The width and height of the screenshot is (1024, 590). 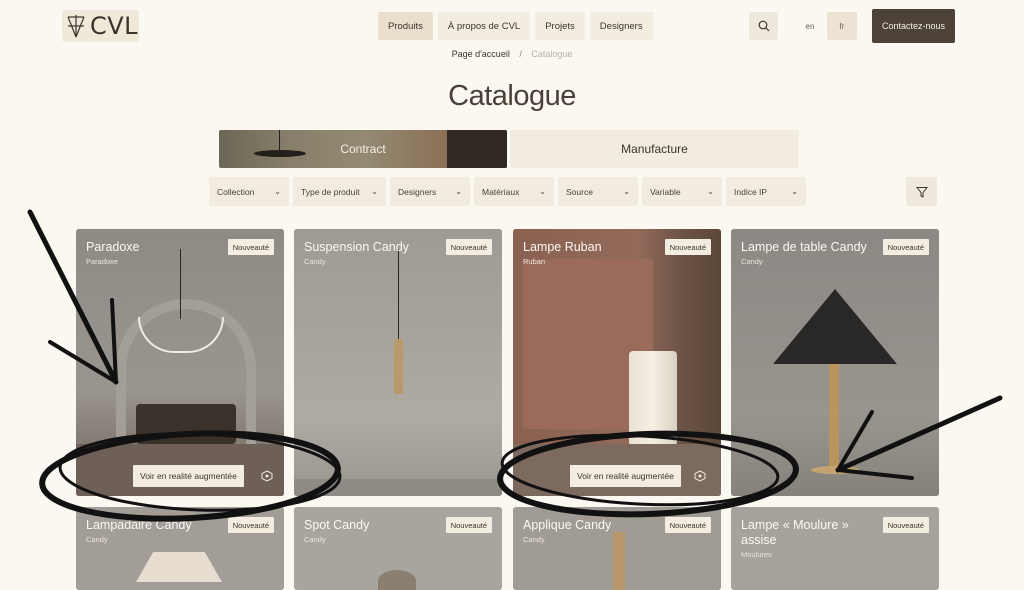 What do you see at coordinates (795, 532) in the screenshot?
I see `product-title: Lampe « Moulure » assise` at bounding box center [795, 532].